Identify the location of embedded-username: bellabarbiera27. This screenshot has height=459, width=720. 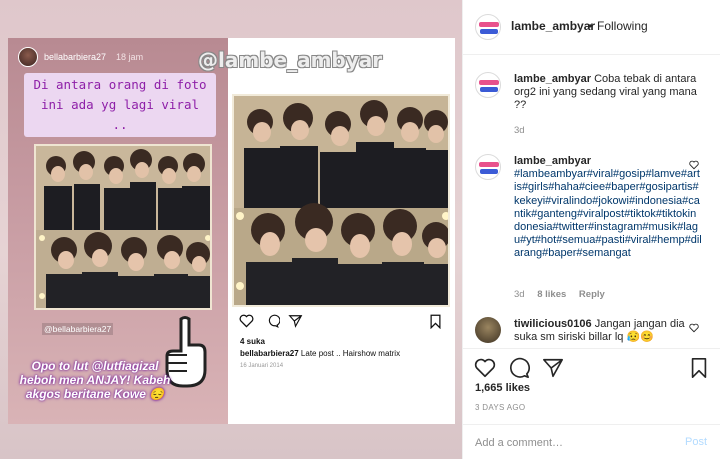
(269, 353).